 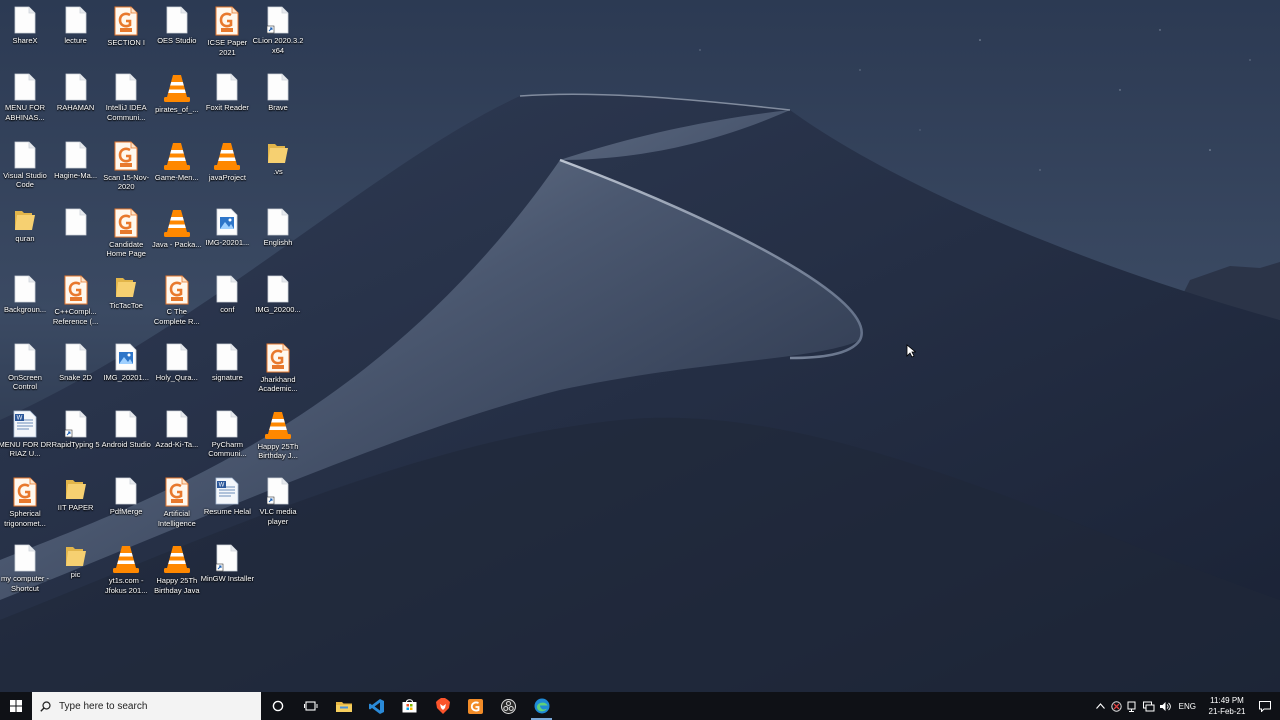 I want to click on desktop-icon: RAHAMAN, so click(x=76, y=99).